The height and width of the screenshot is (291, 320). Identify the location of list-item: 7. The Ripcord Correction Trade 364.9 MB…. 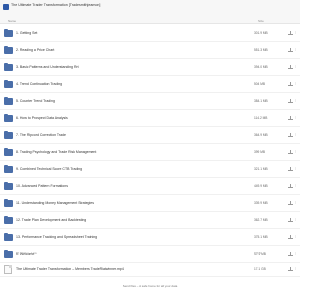
(150, 135).